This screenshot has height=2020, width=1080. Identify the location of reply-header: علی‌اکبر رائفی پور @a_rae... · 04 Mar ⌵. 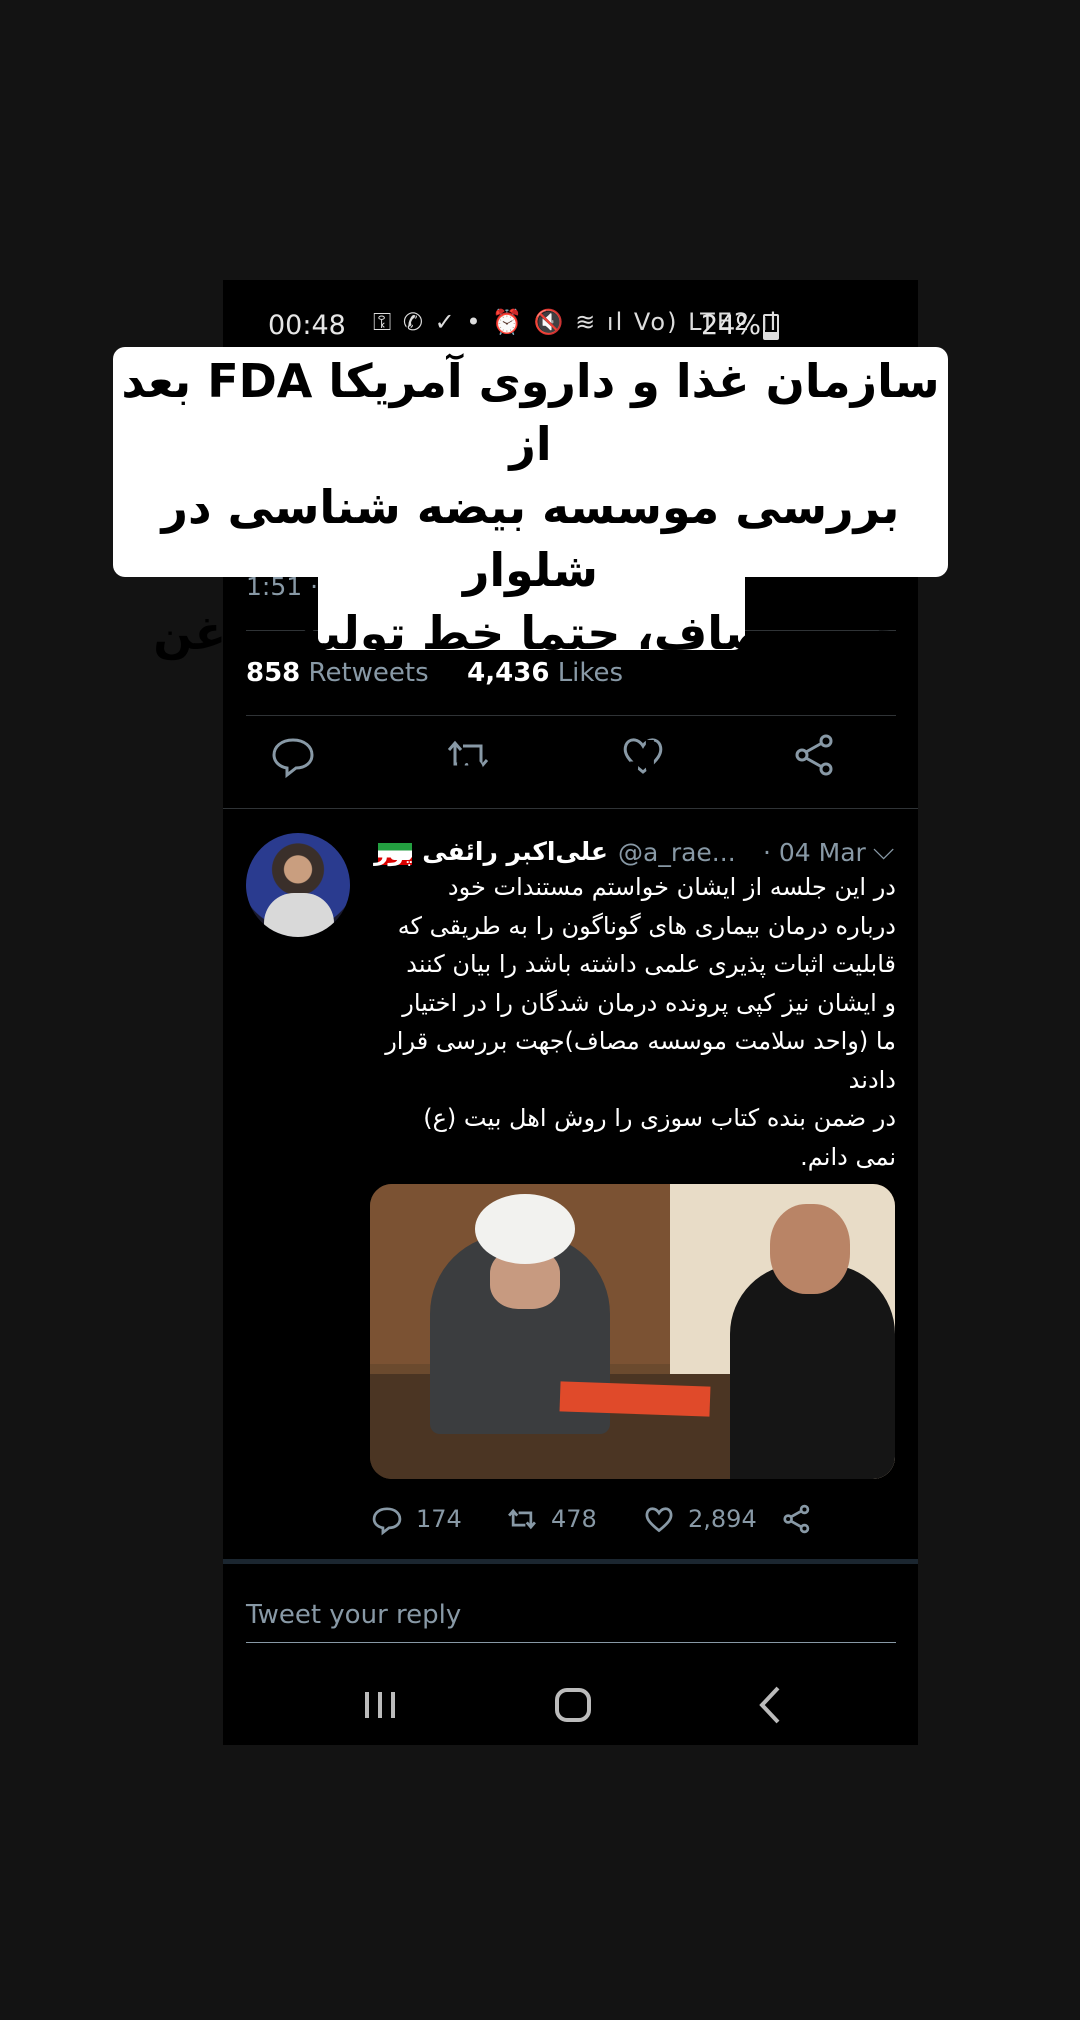
(636, 853).